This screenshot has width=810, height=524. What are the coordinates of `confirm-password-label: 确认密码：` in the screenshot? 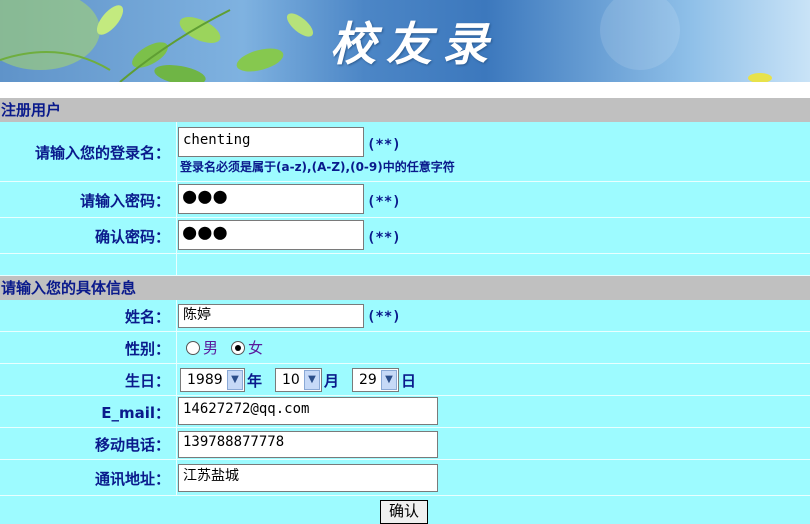 It's located at (132, 237).